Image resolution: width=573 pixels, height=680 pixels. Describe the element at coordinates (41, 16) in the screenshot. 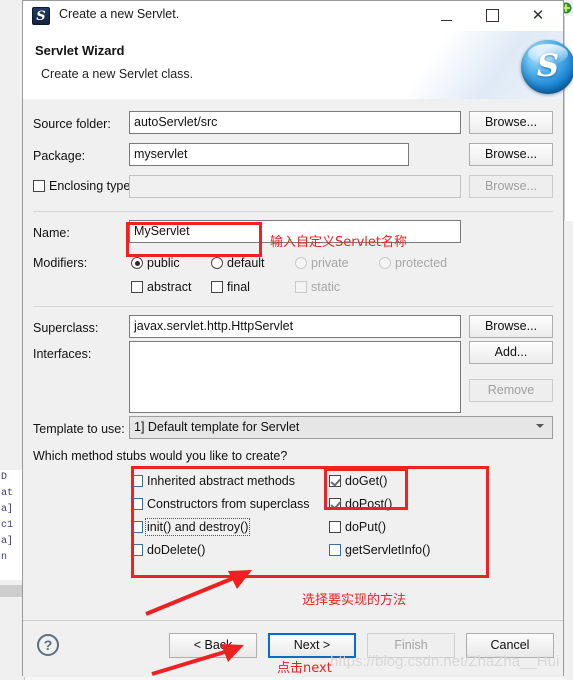

I see `servlet-icon: S` at that location.